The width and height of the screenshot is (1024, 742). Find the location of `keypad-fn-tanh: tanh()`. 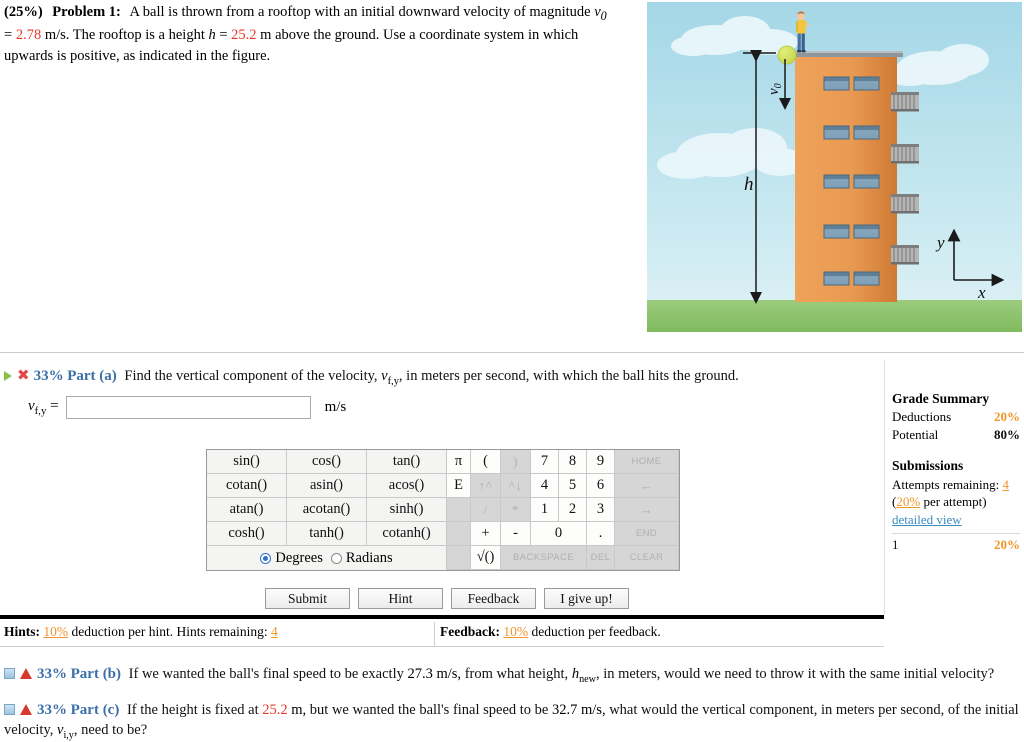

keypad-fn-tanh: tanh() is located at coordinates (327, 534).